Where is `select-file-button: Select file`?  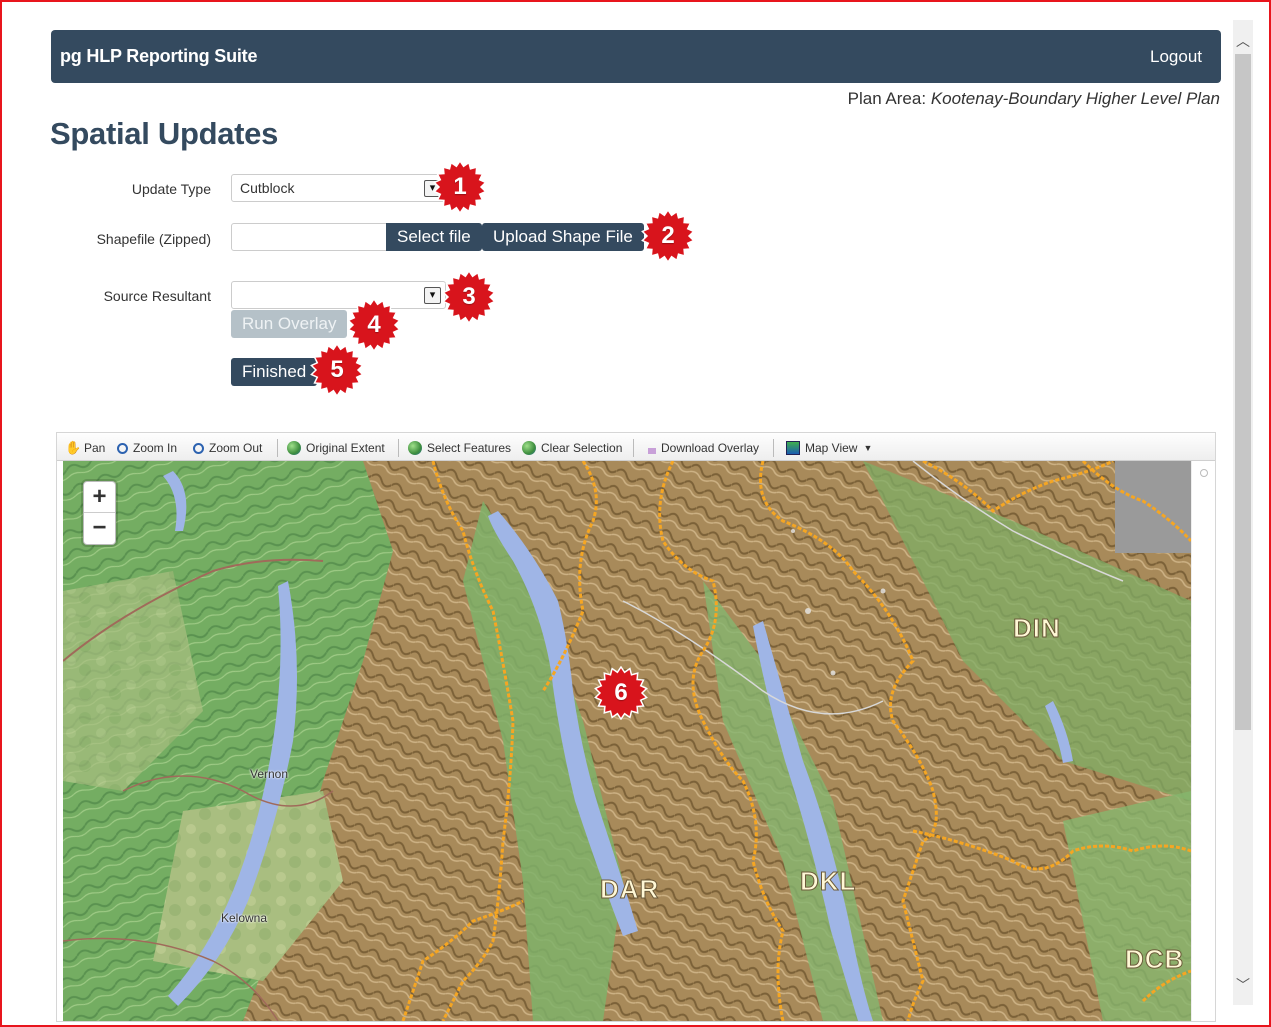
select-file-button: Select file is located at coordinates (434, 237).